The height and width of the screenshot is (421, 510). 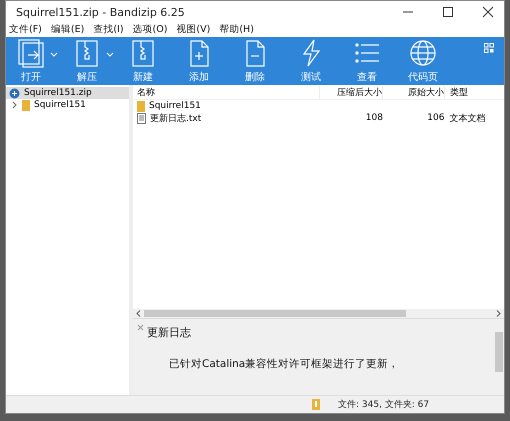 I want to click on table-cell-text: 106, so click(x=435, y=118).